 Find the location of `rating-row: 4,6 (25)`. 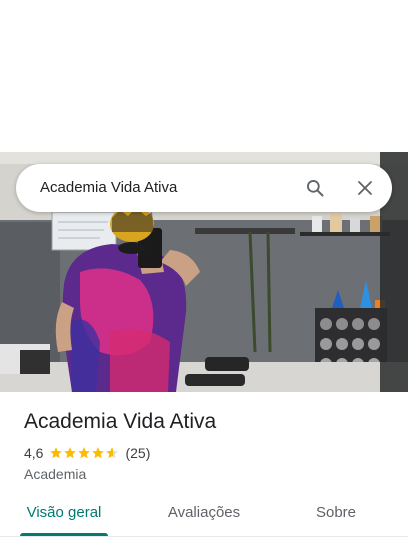

rating-row: 4,6 (25) is located at coordinates (87, 453).